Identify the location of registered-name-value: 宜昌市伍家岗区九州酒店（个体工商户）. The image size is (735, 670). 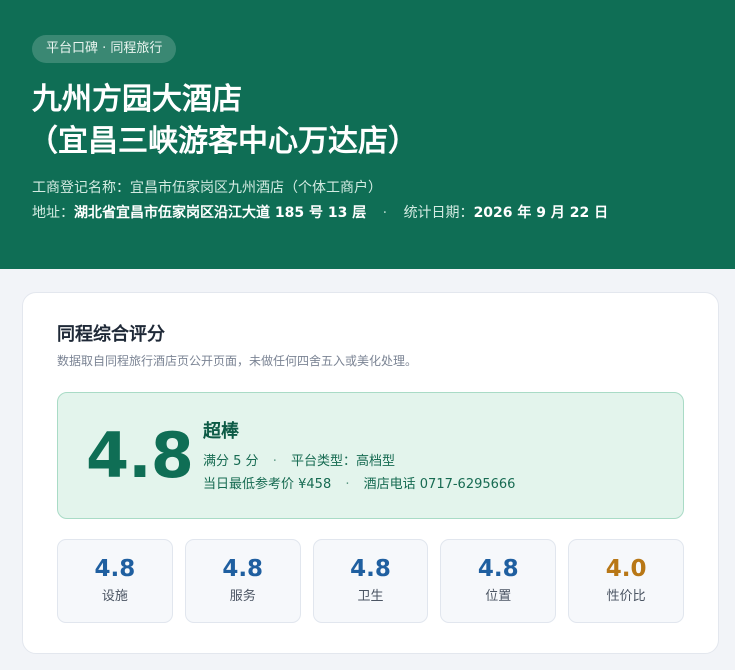
(256, 188).